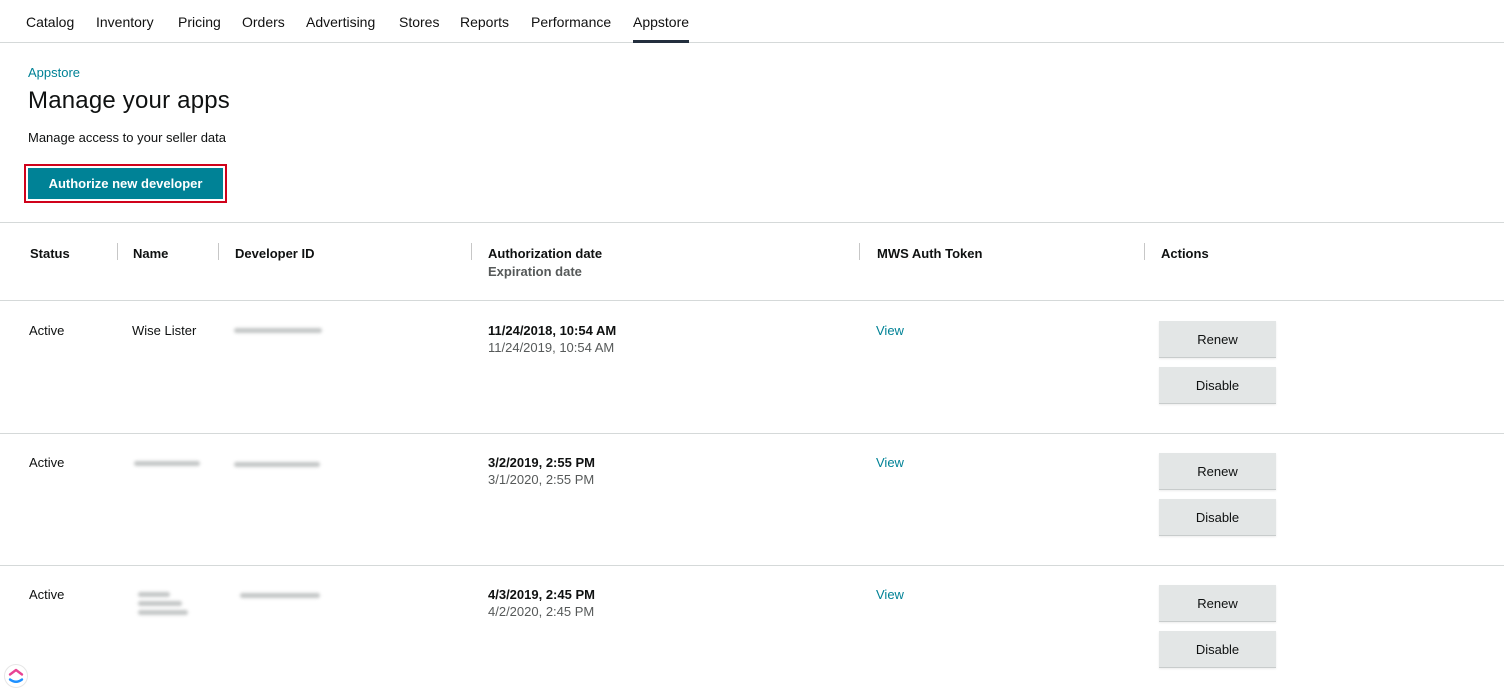 Image resolution: width=1504 pixels, height=690 pixels. I want to click on column-header-developer-id: Developer ID, so click(274, 253).